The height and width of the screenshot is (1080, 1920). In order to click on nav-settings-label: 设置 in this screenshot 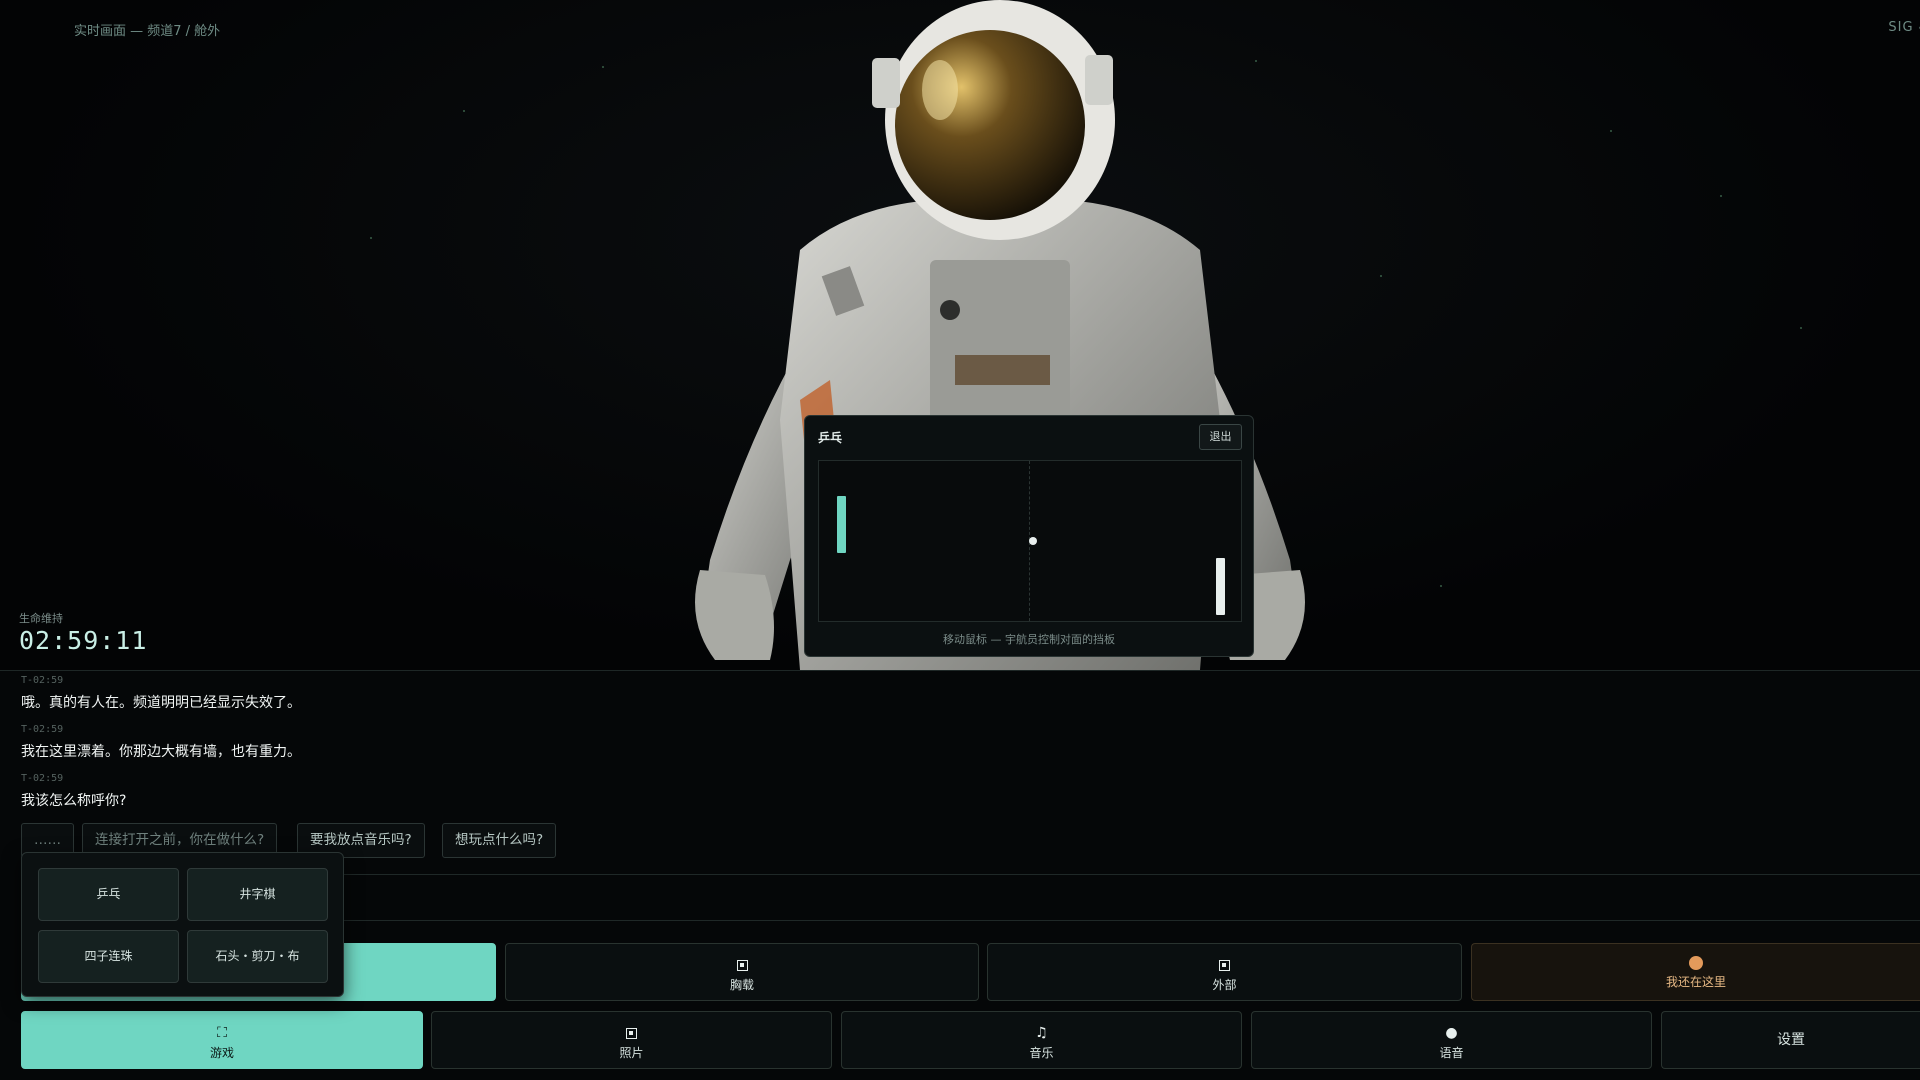, I will do `click(1791, 1040)`.